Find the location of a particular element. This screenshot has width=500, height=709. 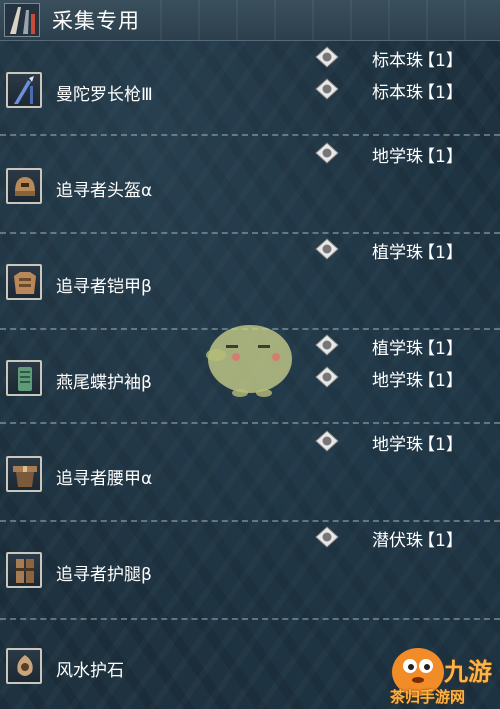

loadout-title: 采集专用 is located at coordinates (96, 21).